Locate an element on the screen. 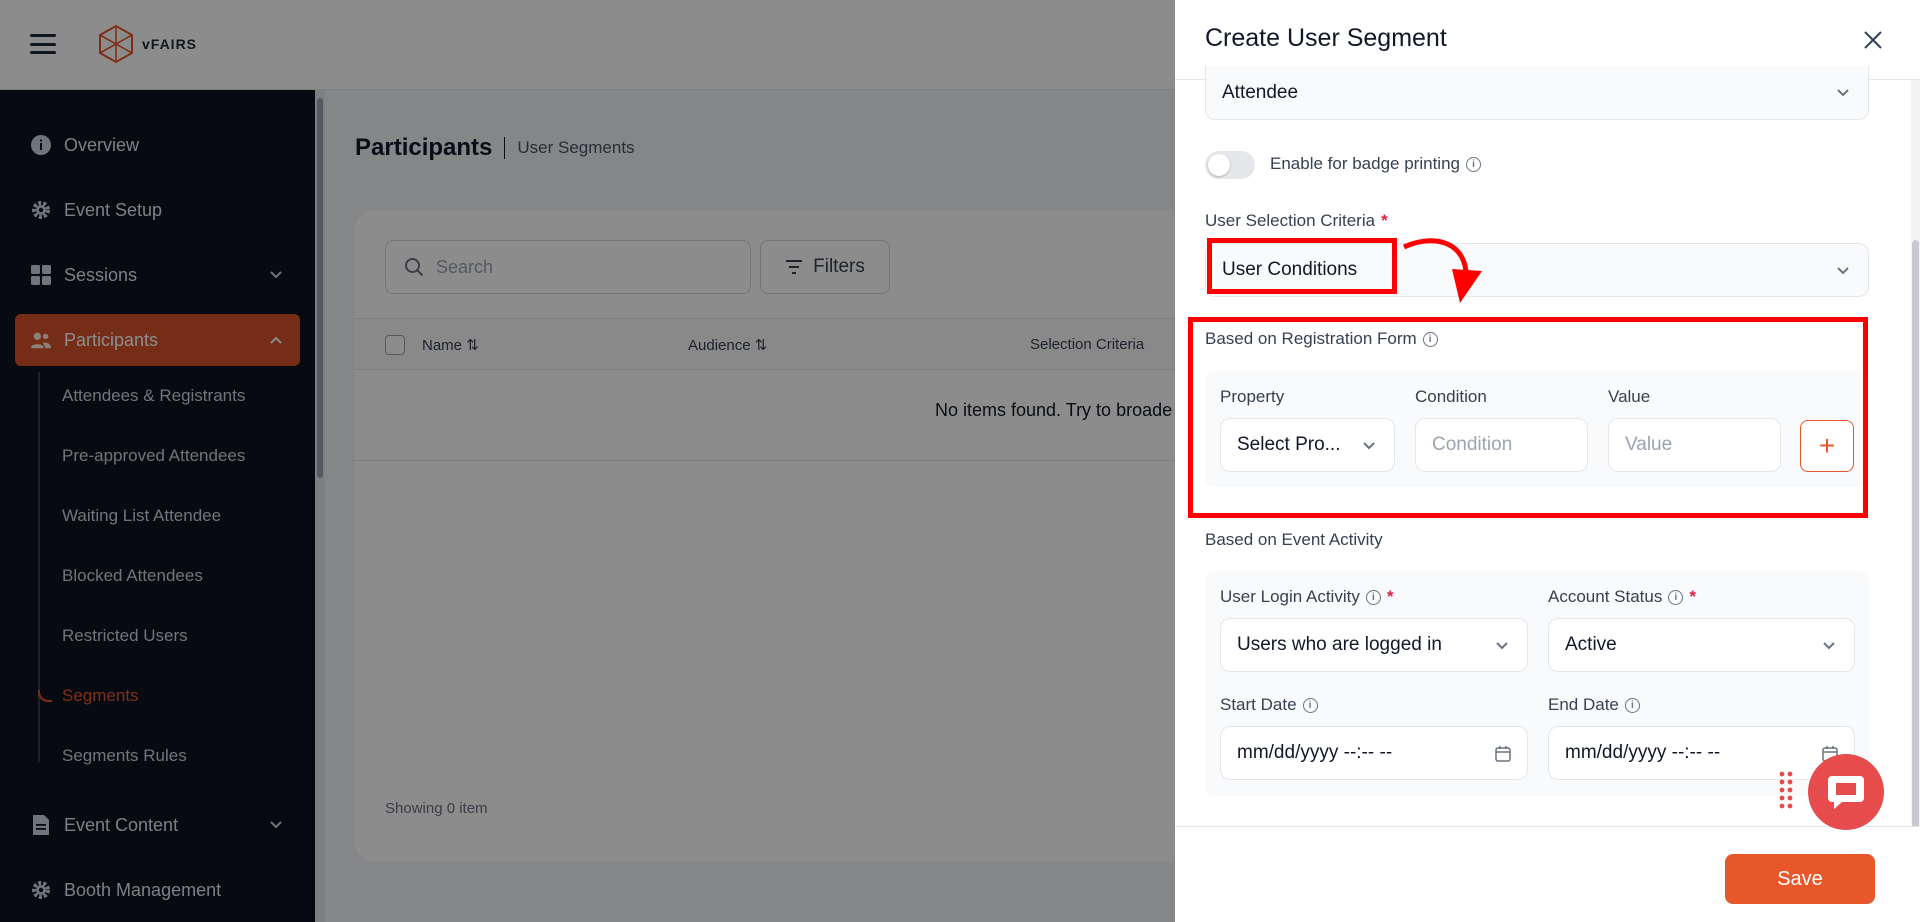  login-activity-label: User Login Activity i * is located at coordinates (1306, 597).